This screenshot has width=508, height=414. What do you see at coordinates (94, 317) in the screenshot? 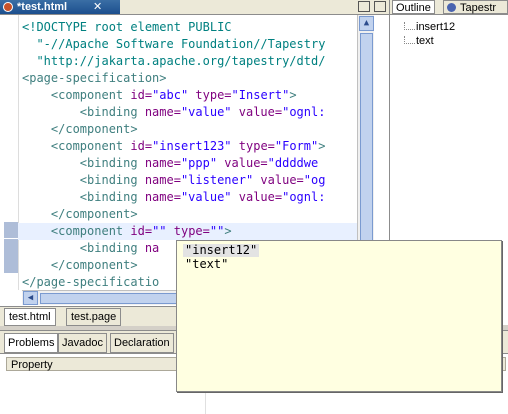
I see `page-tab-page: test.page` at bounding box center [94, 317].